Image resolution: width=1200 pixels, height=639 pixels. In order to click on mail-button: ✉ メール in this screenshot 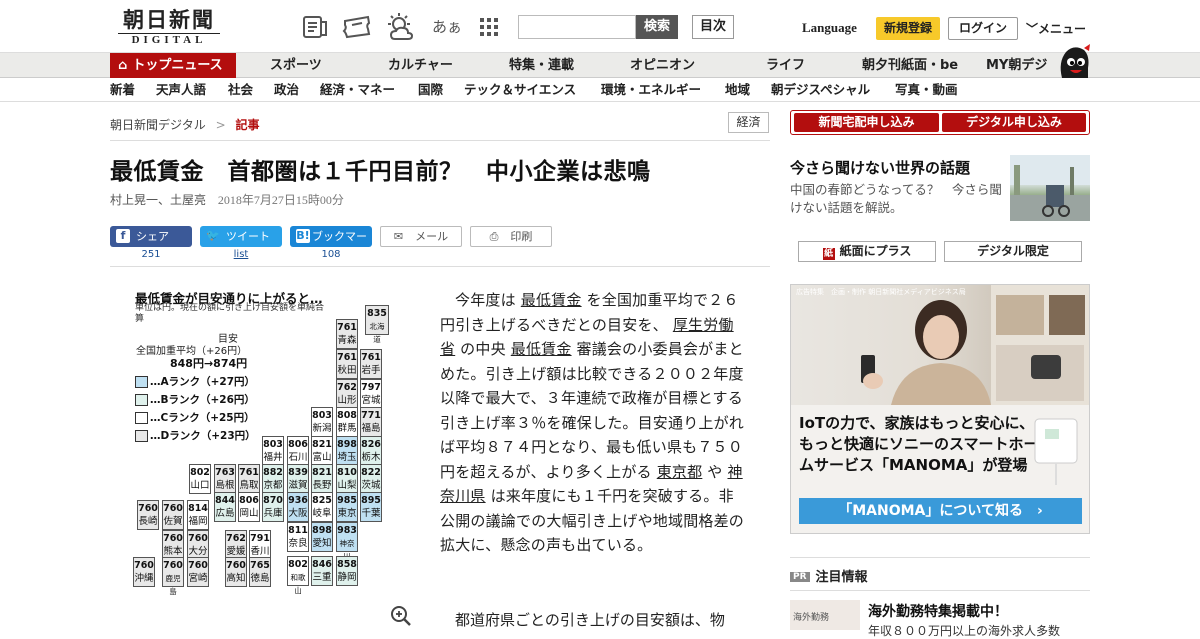, I will do `click(421, 236)`.